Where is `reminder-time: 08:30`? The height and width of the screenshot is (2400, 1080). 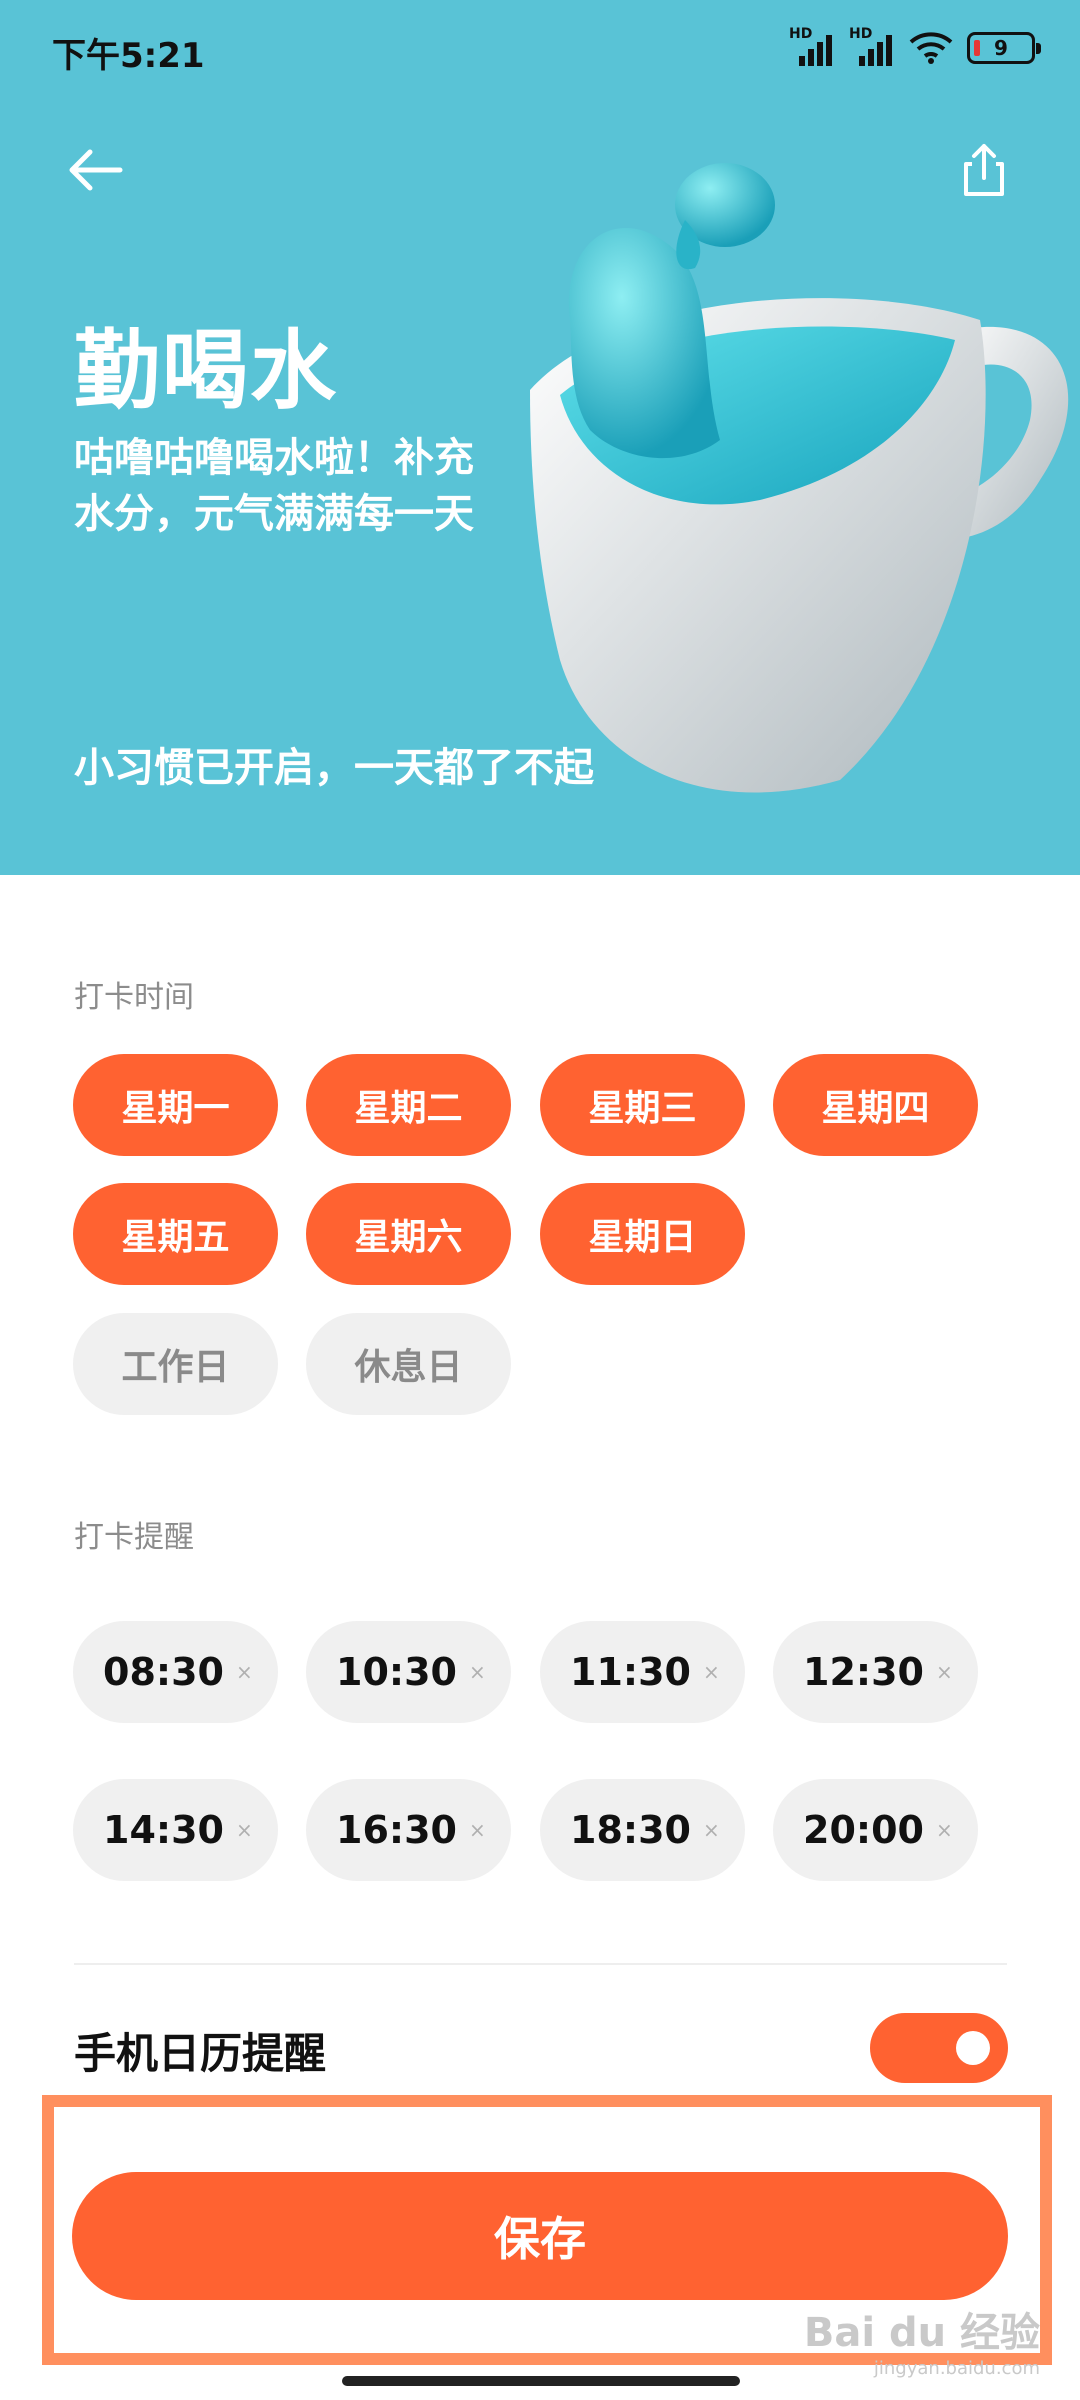 reminder-time: 08:30 is located at coordinates (163, 1672).